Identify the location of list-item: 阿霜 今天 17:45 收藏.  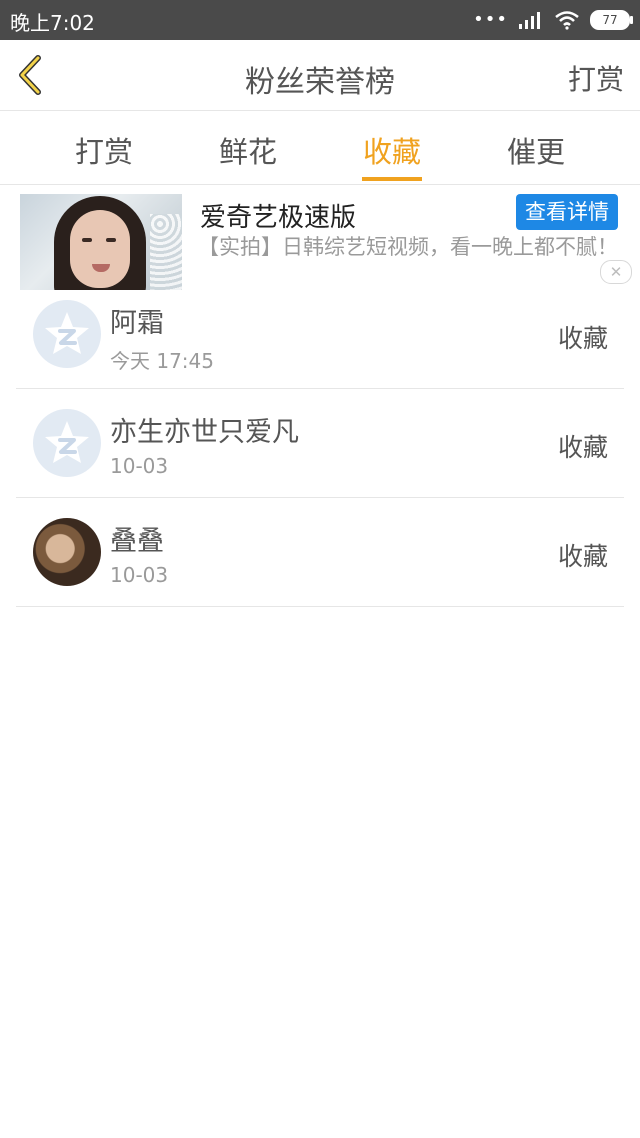
(320, 334).